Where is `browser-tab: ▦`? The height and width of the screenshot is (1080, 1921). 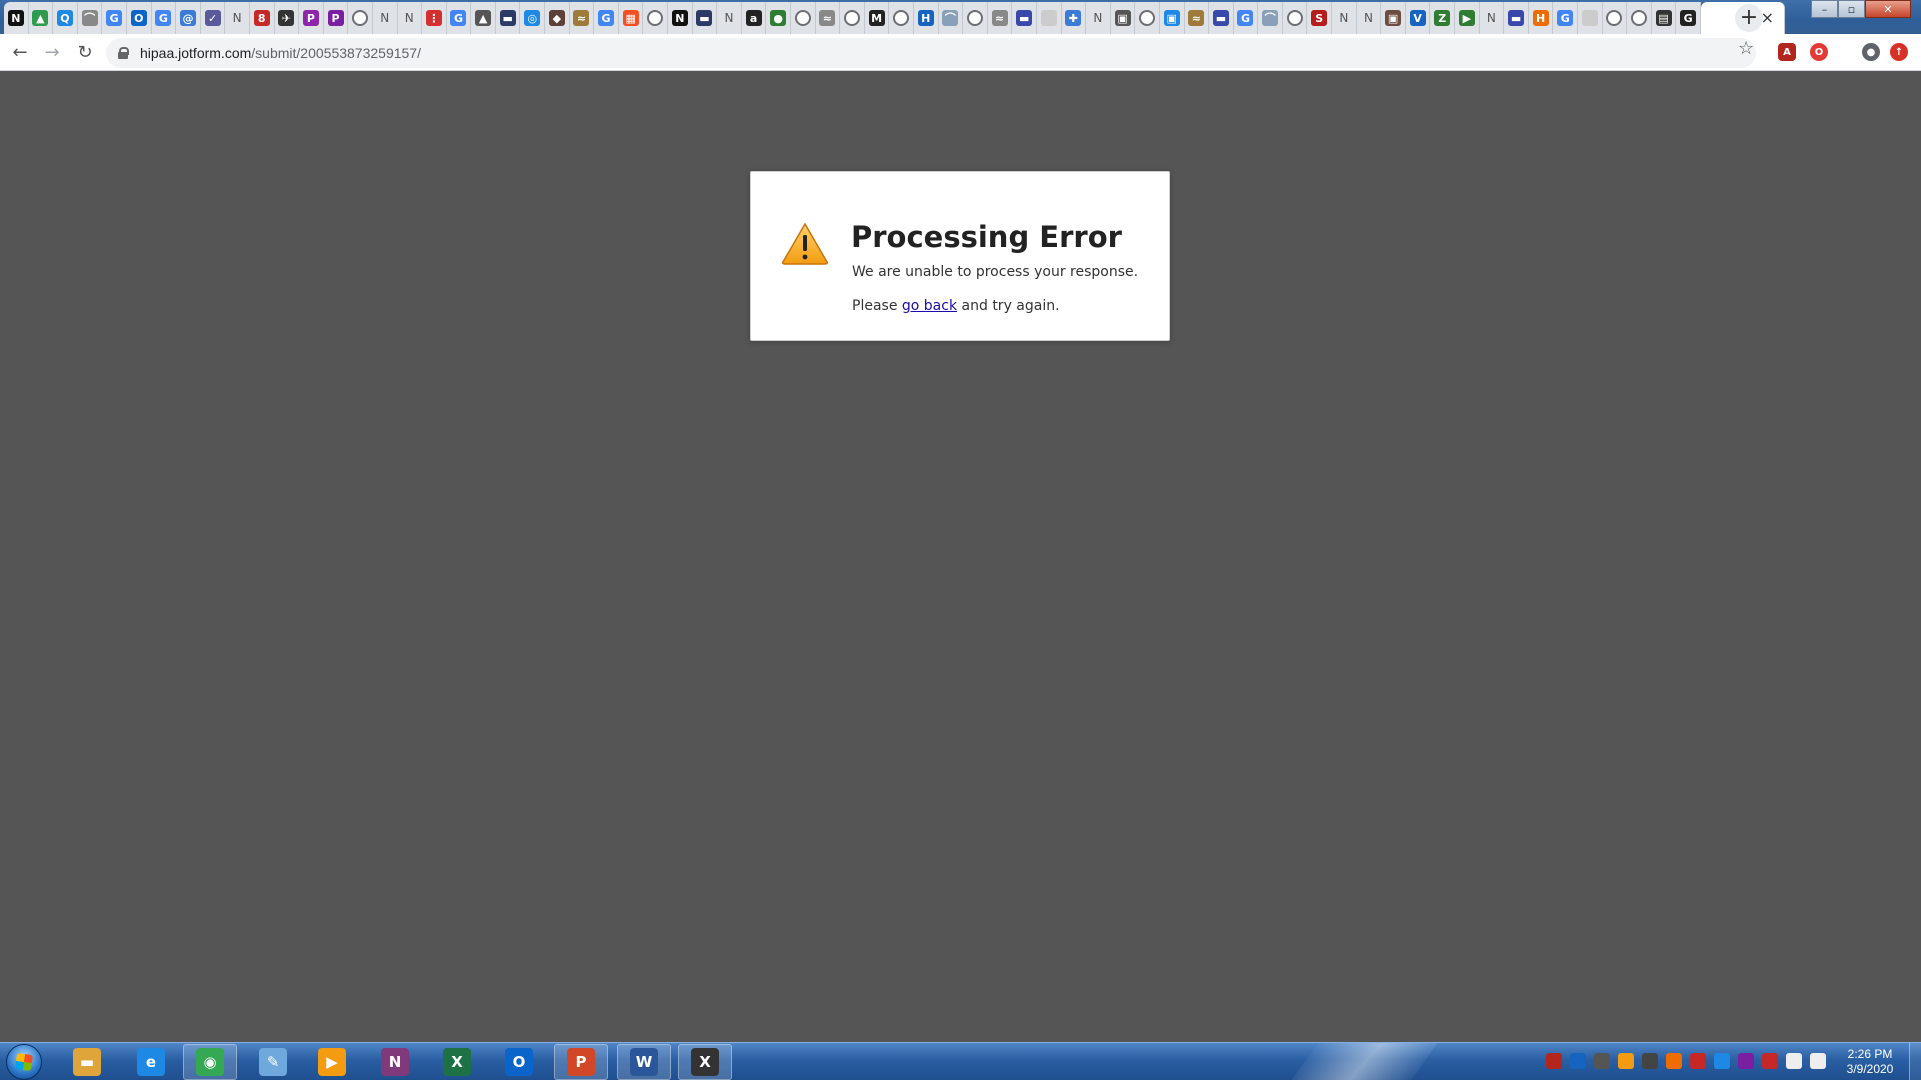 browser-tab: ▦ is located at coordinates (631, 18).